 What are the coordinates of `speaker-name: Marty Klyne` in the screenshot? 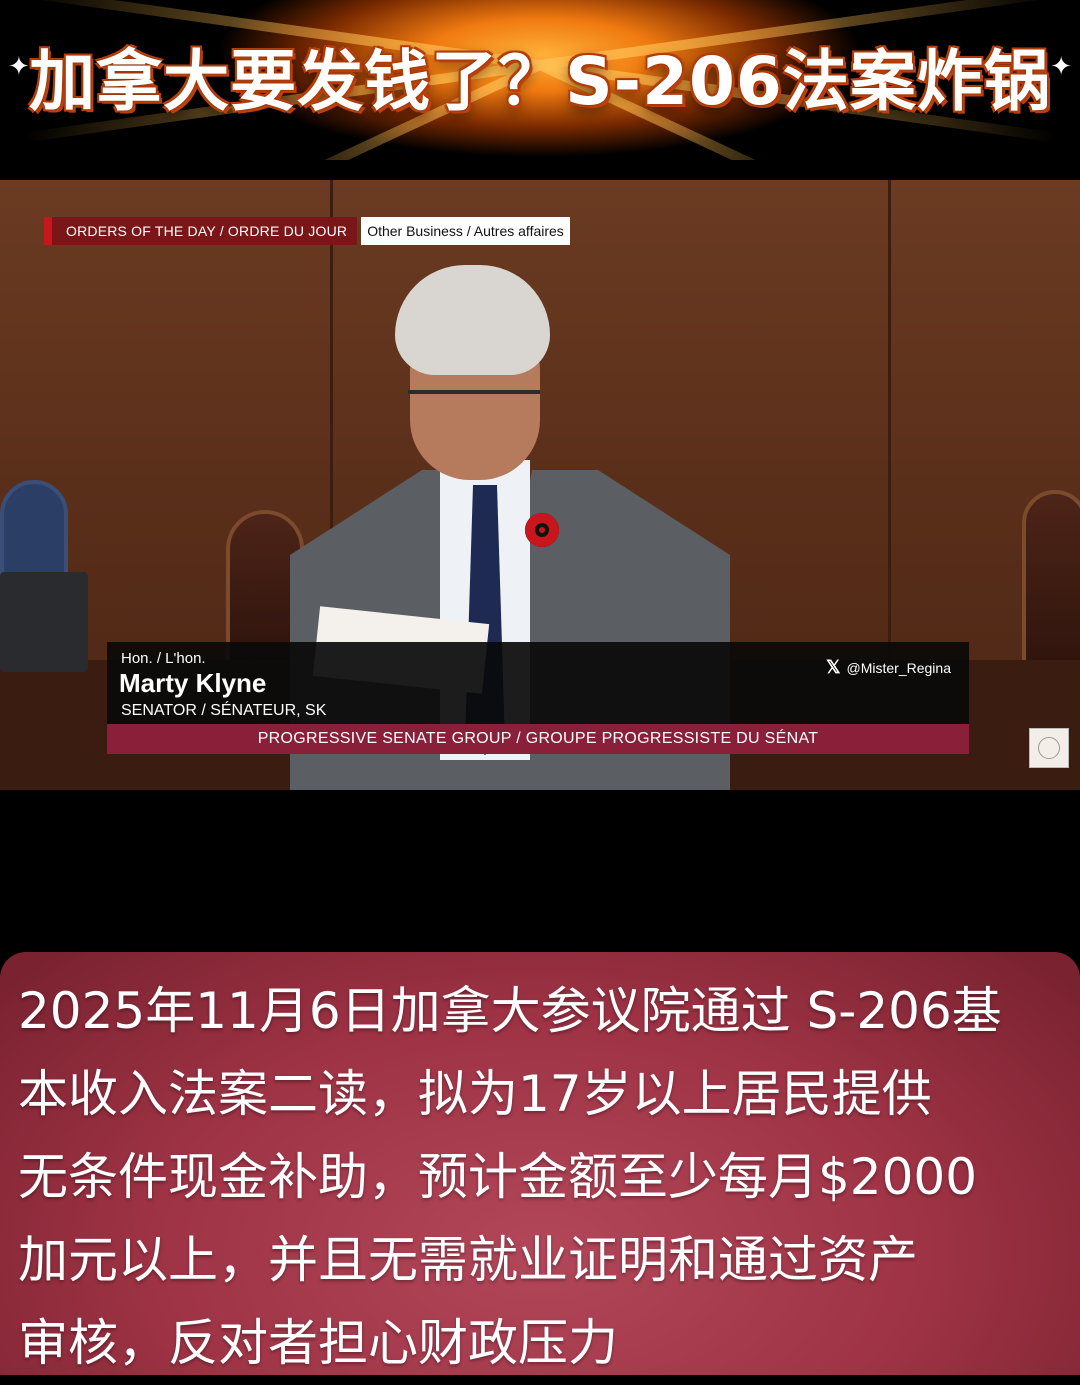 It's located at (193, 683).